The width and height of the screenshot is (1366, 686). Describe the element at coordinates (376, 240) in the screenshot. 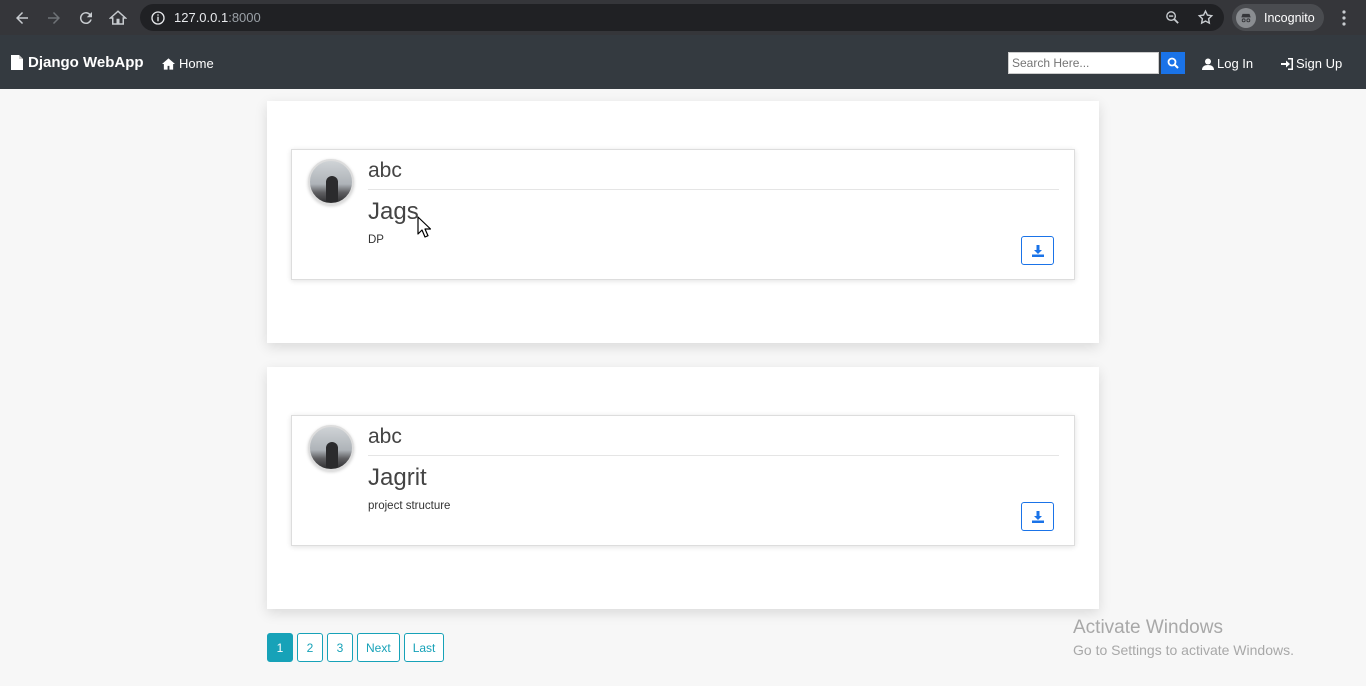

I see `post-content: DP` at that location.